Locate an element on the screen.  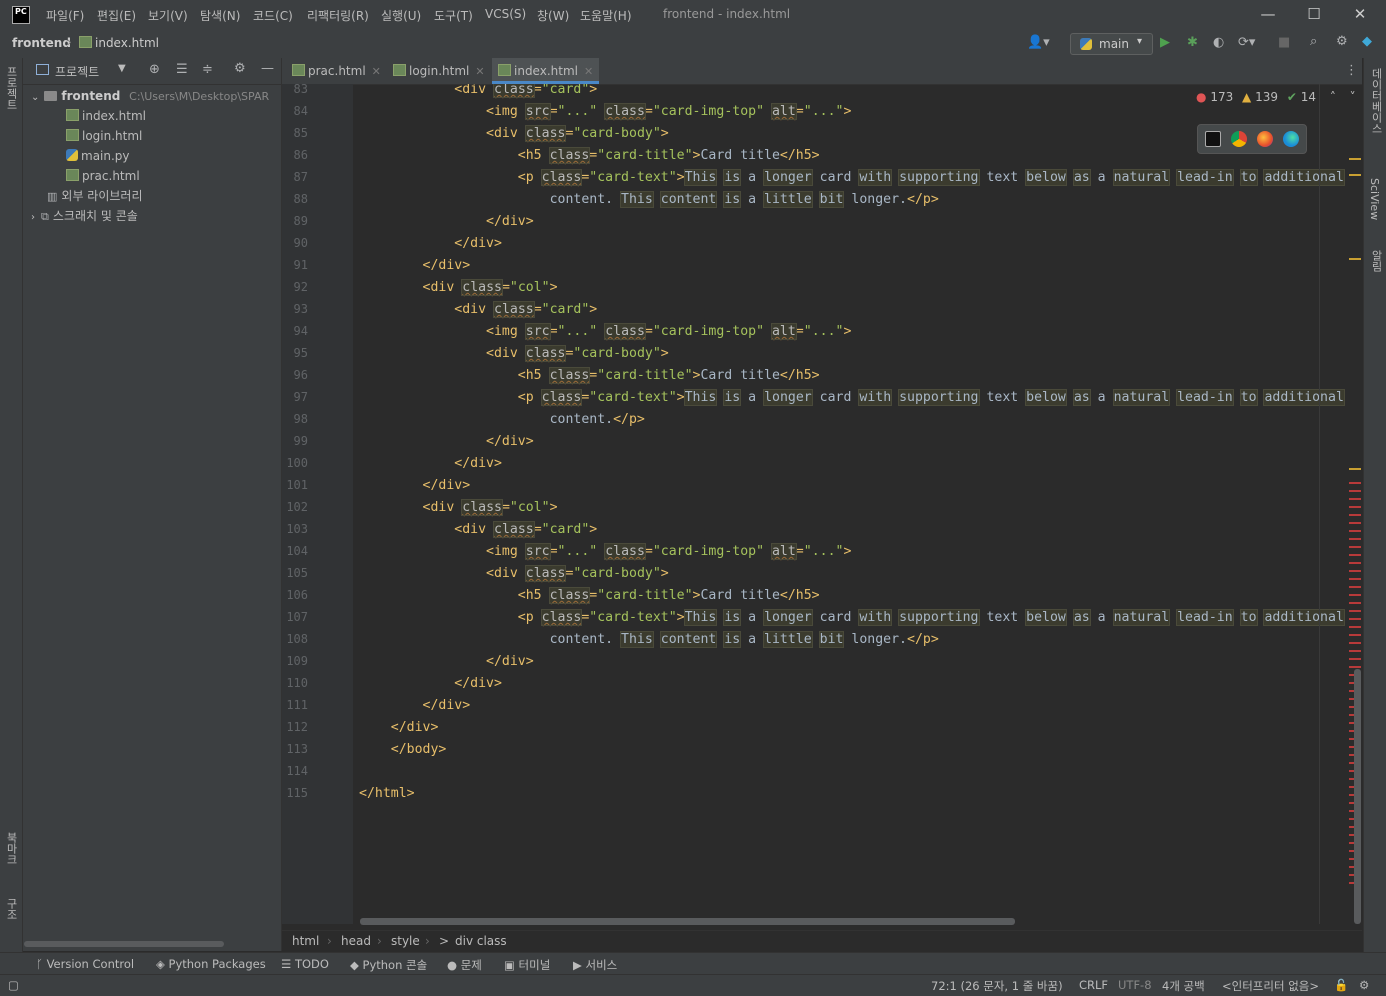
settings-gear-icon: ⚙ is located at coordinates (1342, 41).